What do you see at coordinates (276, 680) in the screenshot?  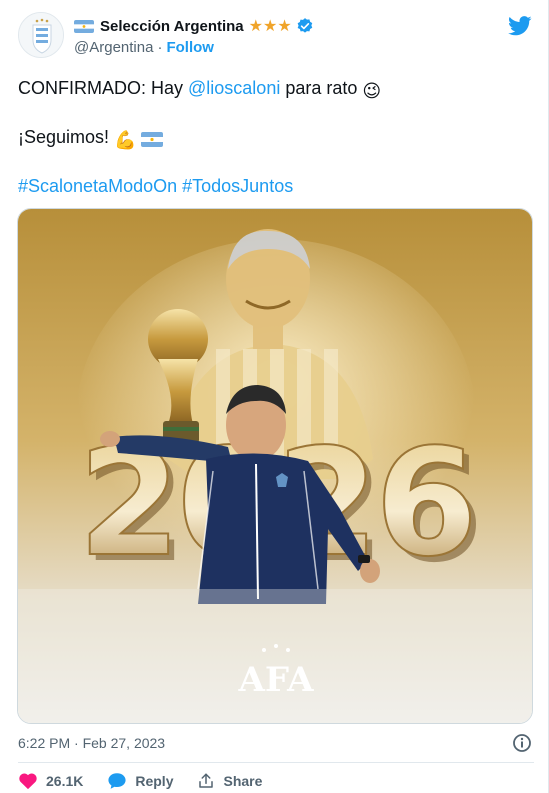 I see `afa-logo-text: AFA` at bounding box center [276, 680].